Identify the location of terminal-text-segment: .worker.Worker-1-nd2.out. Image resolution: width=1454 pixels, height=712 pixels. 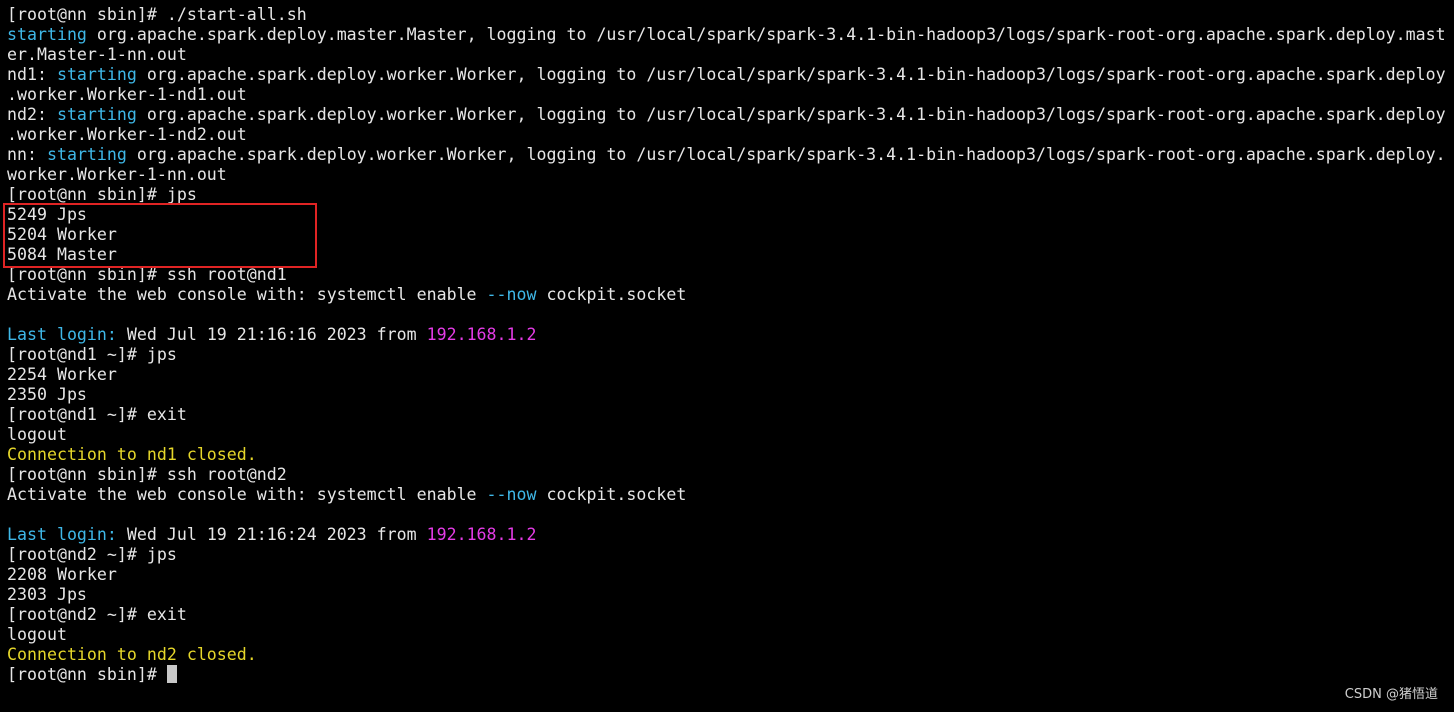
(127, 134).